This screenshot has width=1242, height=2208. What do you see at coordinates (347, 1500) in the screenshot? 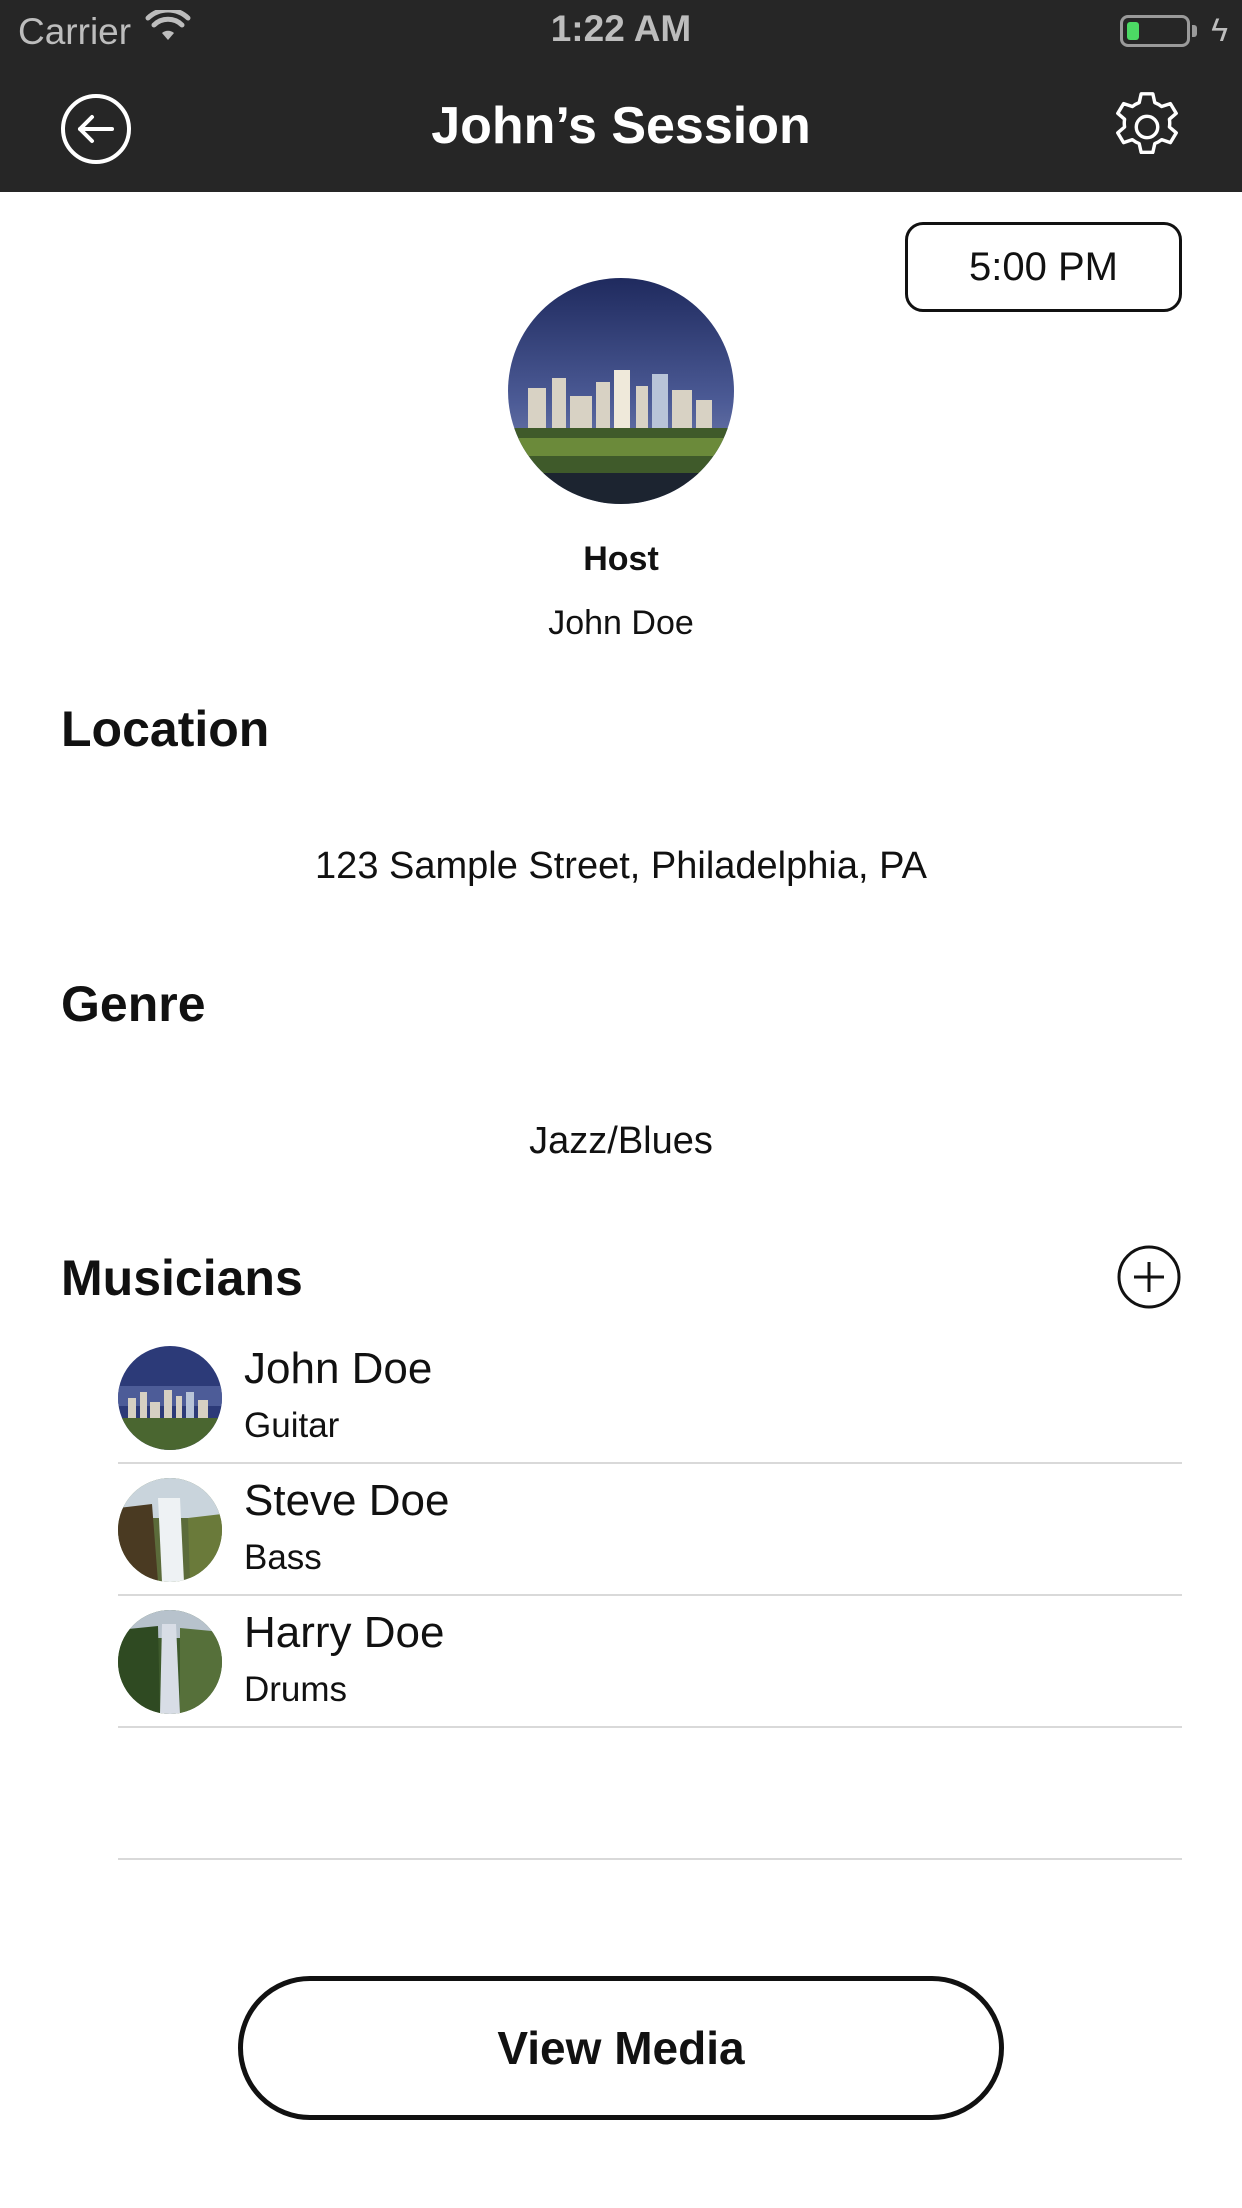
I see `musician-name: Steve Doe` at bounding box center [347, 1500].